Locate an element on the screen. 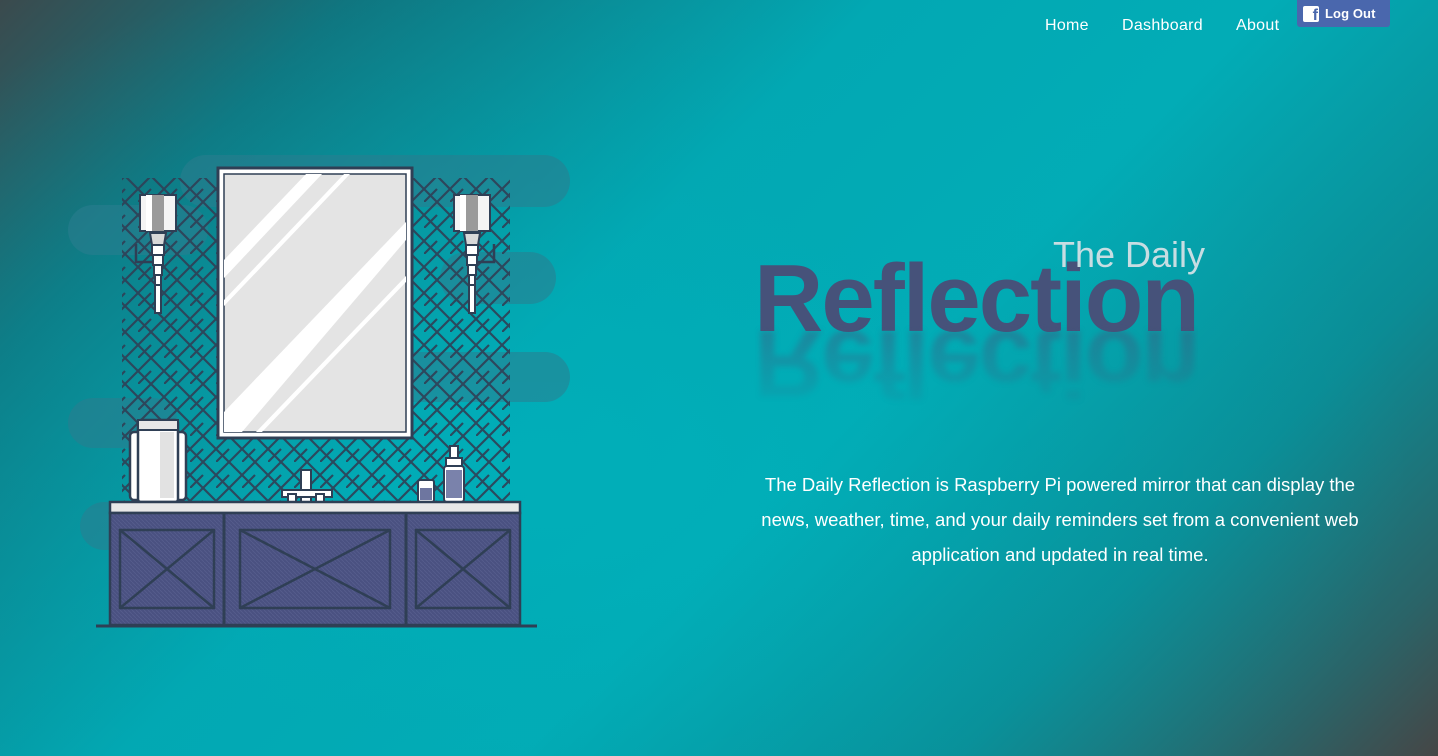  top-nav: Home Dashboard About f Log Out is located at coordinates (719, 26).